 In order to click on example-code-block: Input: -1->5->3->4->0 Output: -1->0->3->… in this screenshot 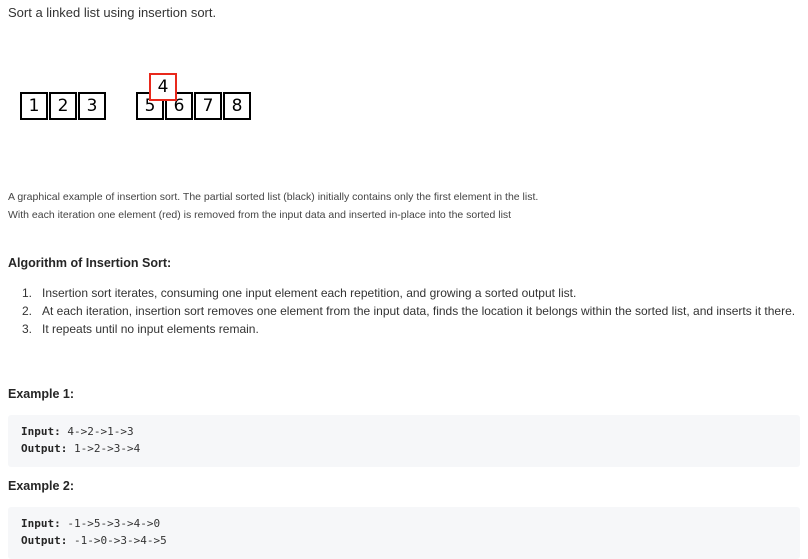, I will do `click(404, 533)`.